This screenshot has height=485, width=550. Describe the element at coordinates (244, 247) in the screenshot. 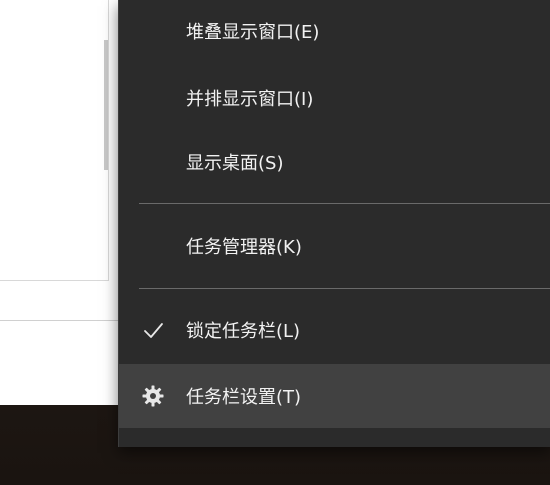

I see `menu-item-label: 任务管理器(K)` at that location.